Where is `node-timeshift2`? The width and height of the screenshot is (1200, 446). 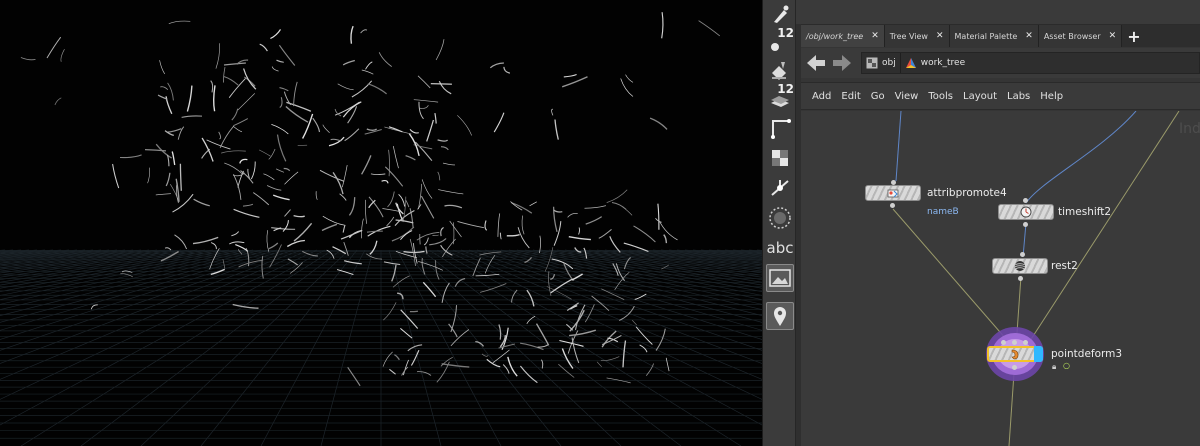
node-timeshift2 is located at coordinates (1026, 212).